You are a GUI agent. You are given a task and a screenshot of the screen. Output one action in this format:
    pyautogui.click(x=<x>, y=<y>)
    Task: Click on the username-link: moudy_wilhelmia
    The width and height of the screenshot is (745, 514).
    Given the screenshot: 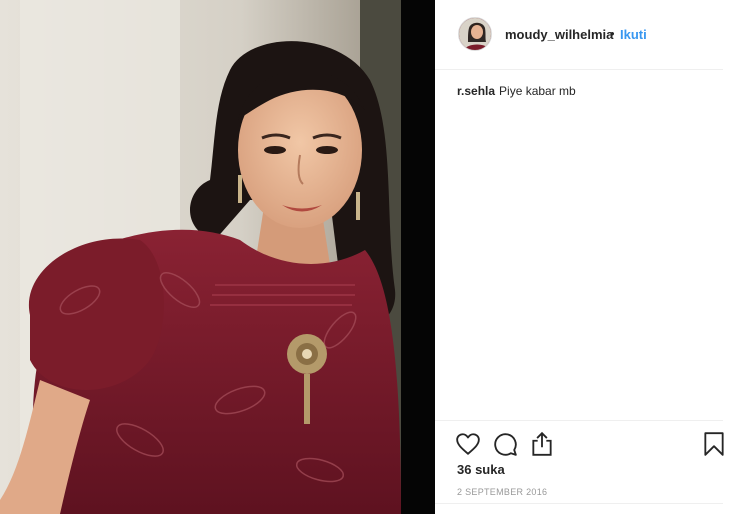 What is the action you would take?
    pyautogui.click(x=559, y=34)
    